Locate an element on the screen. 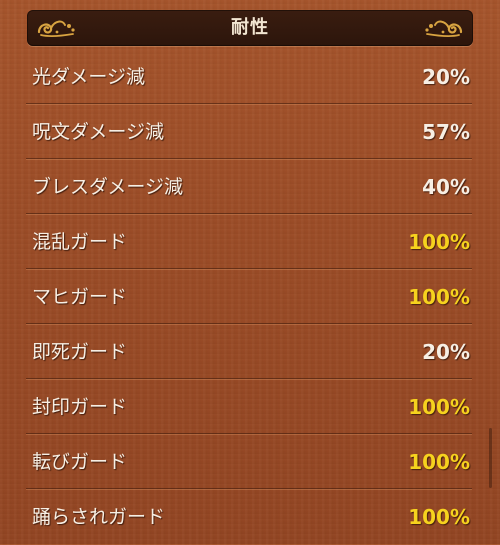  resistance-label: 呪文ダメージ減 is located at coordinates (98, 132).